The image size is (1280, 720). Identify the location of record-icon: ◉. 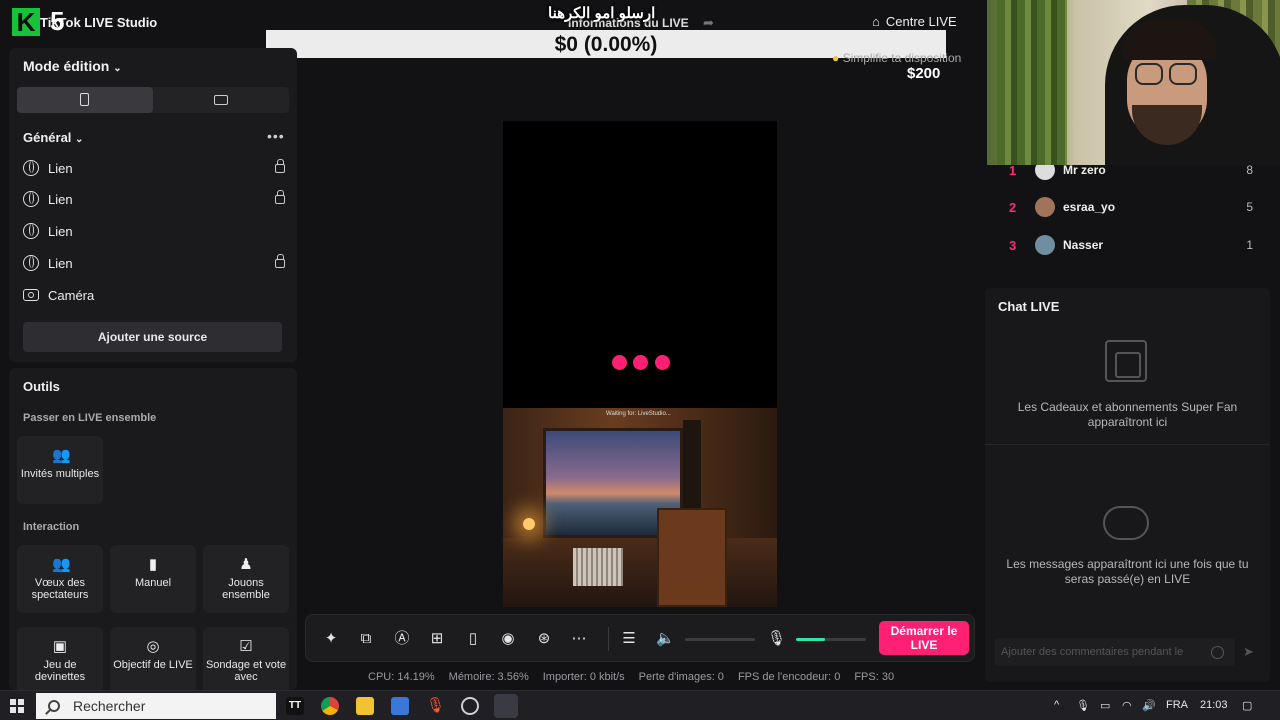
(508, 639).